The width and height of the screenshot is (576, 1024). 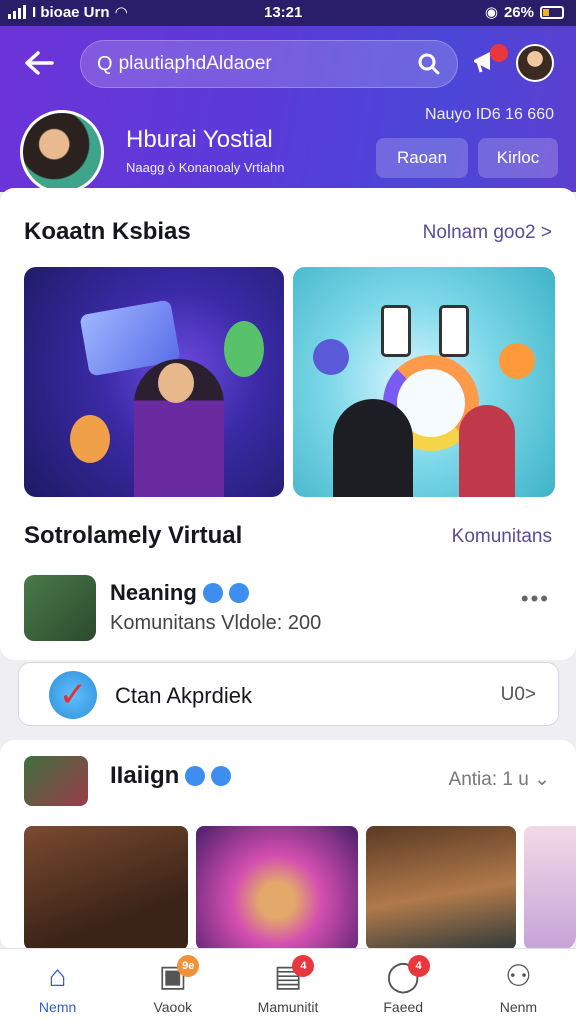 I want to click on header-button-1: Raoan, so click(x=422, y=158).